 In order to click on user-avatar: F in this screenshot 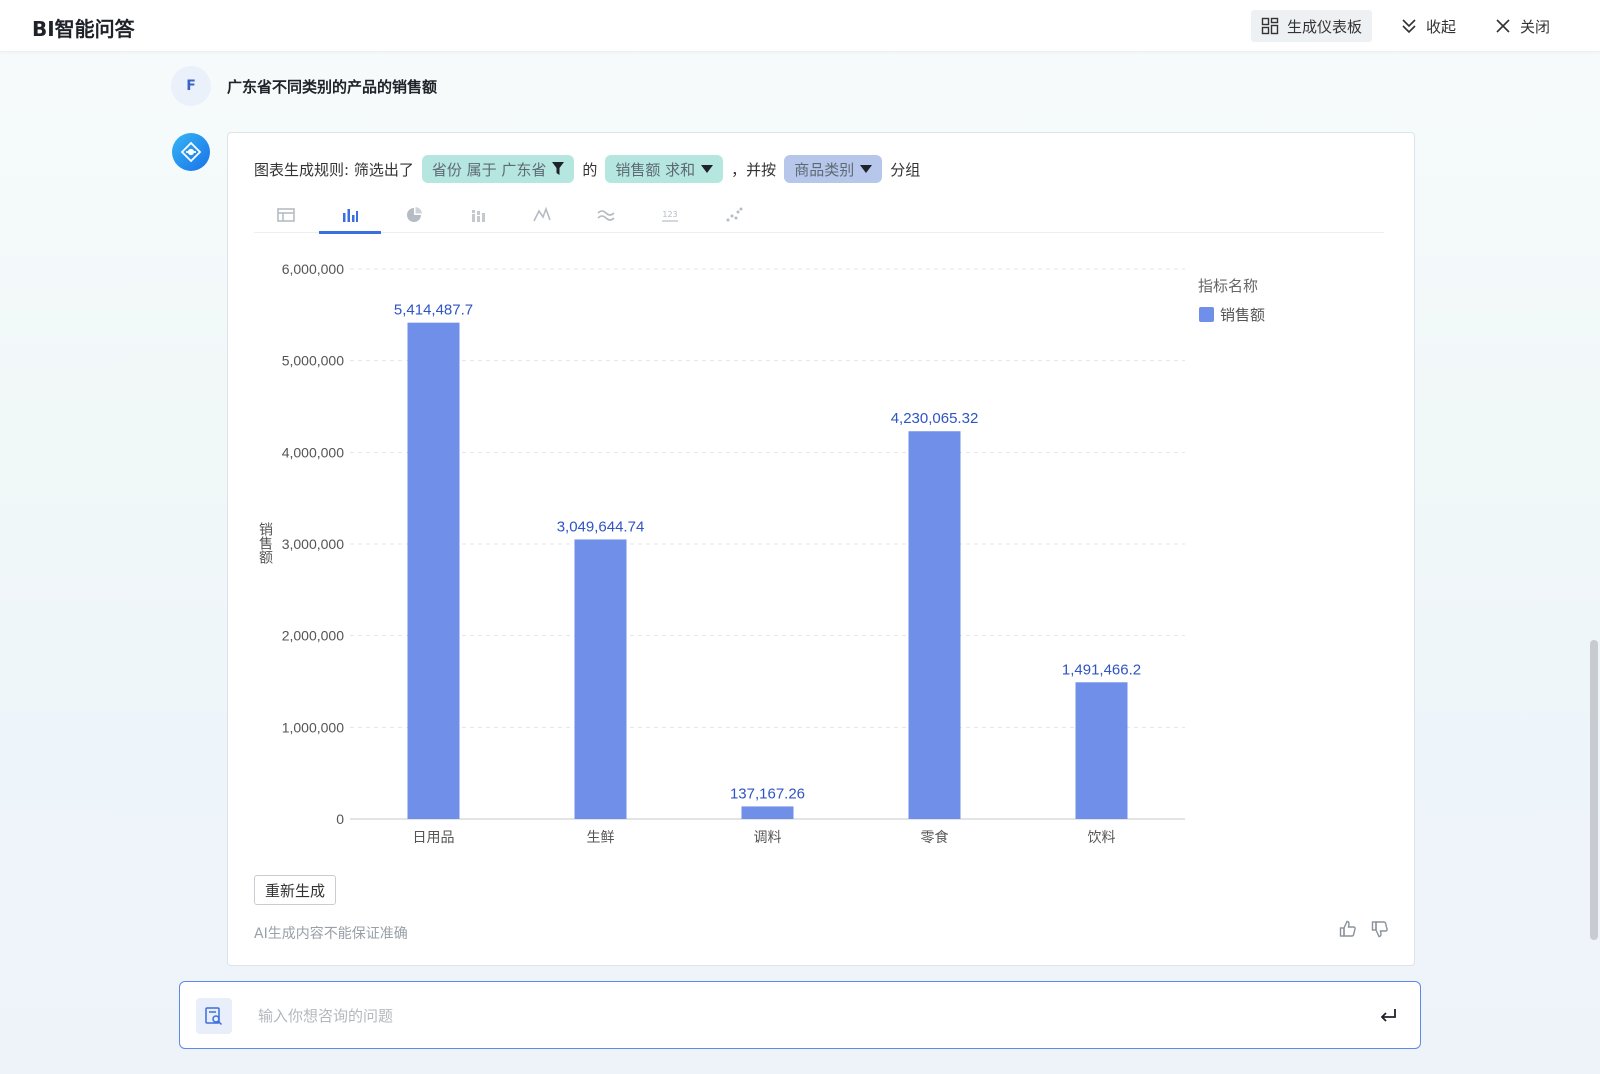, I will do `click(191, 86)`.